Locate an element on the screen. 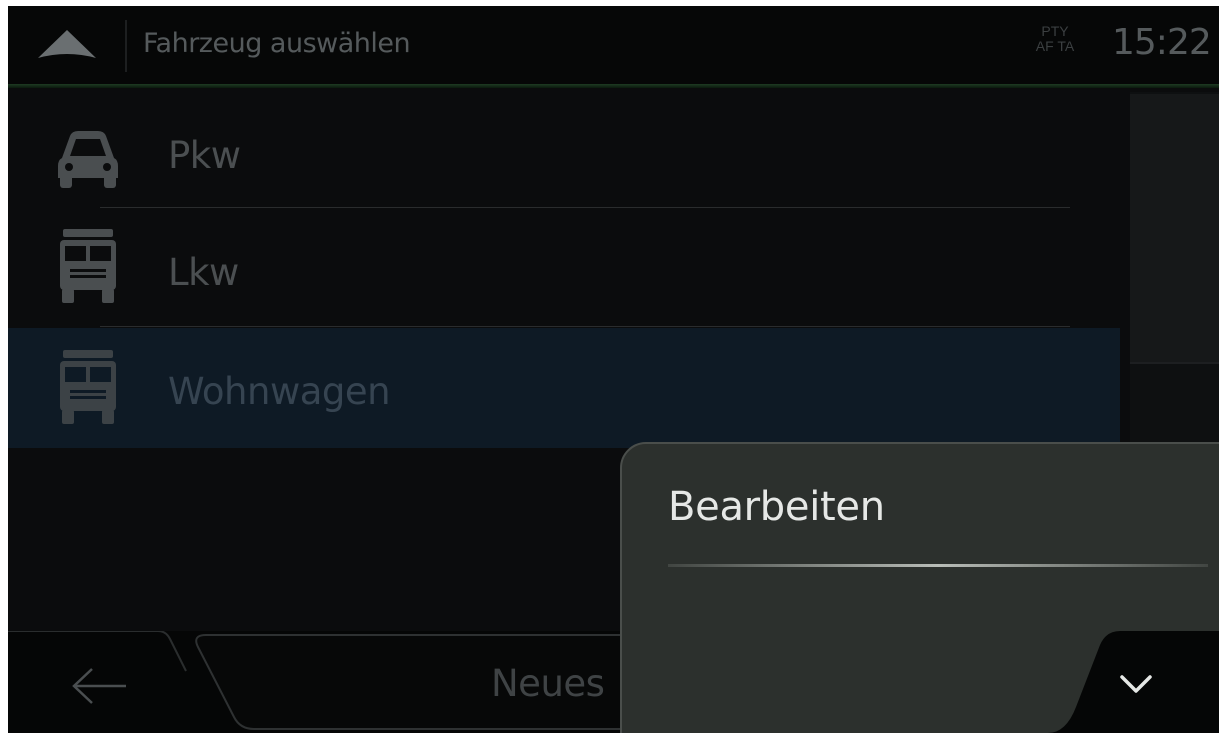  scrollbar-divider is located at coordinates (1174, 363).